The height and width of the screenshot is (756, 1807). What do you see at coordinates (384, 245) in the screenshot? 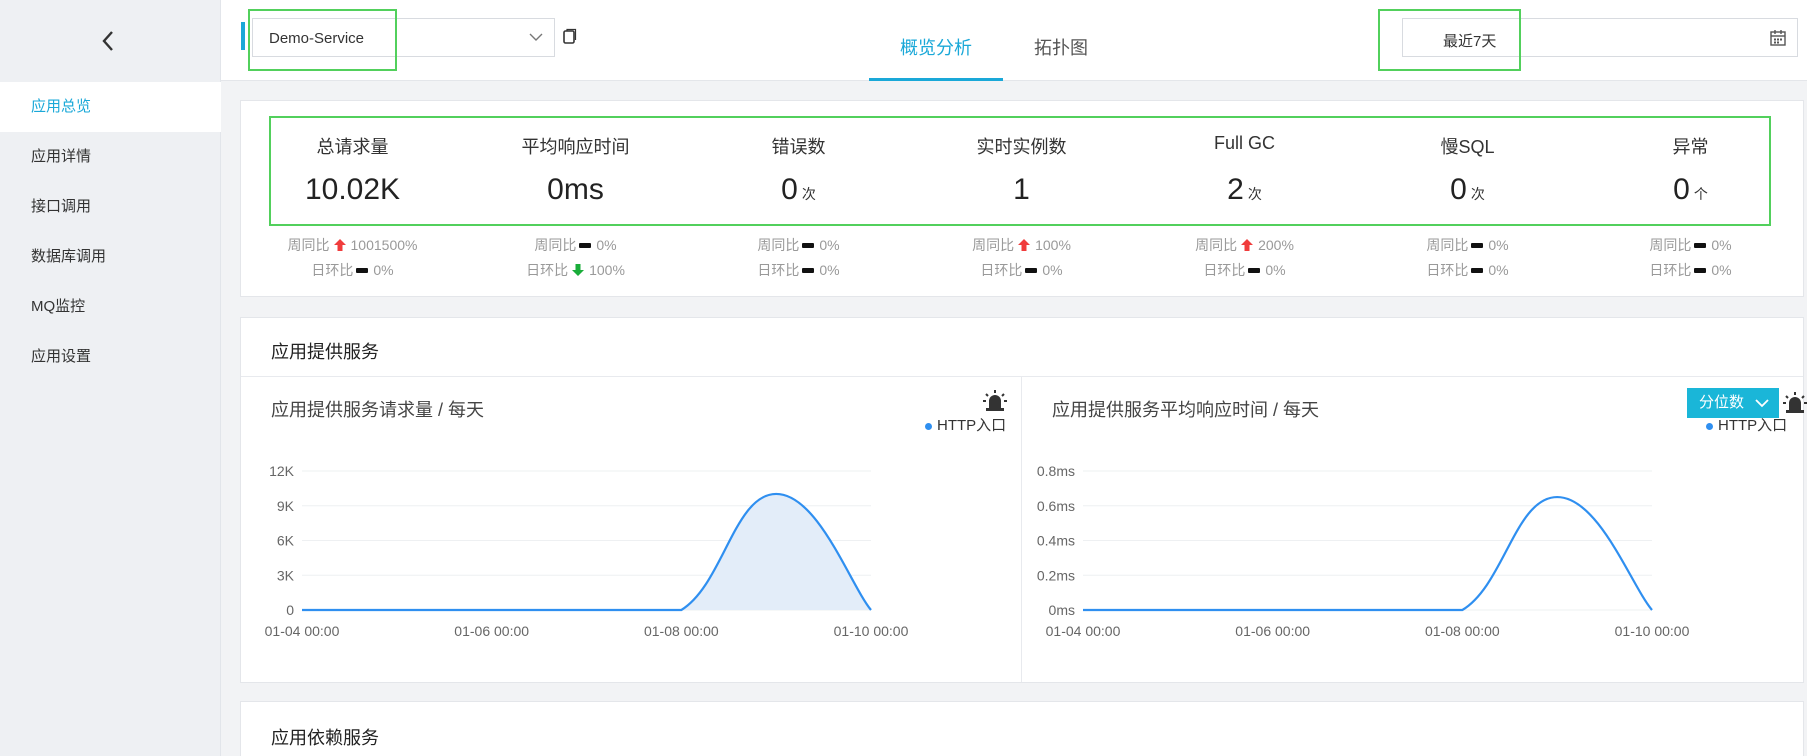
I see `wow-value: 1001500%` at bounding box center [384, 245].